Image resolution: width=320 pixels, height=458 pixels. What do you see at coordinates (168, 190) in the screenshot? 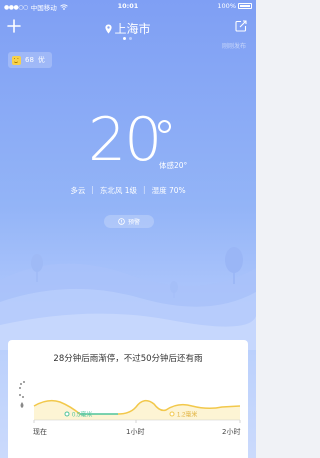
I see `humidity-label: 湿度 70%` at bounding box center [168, 190].